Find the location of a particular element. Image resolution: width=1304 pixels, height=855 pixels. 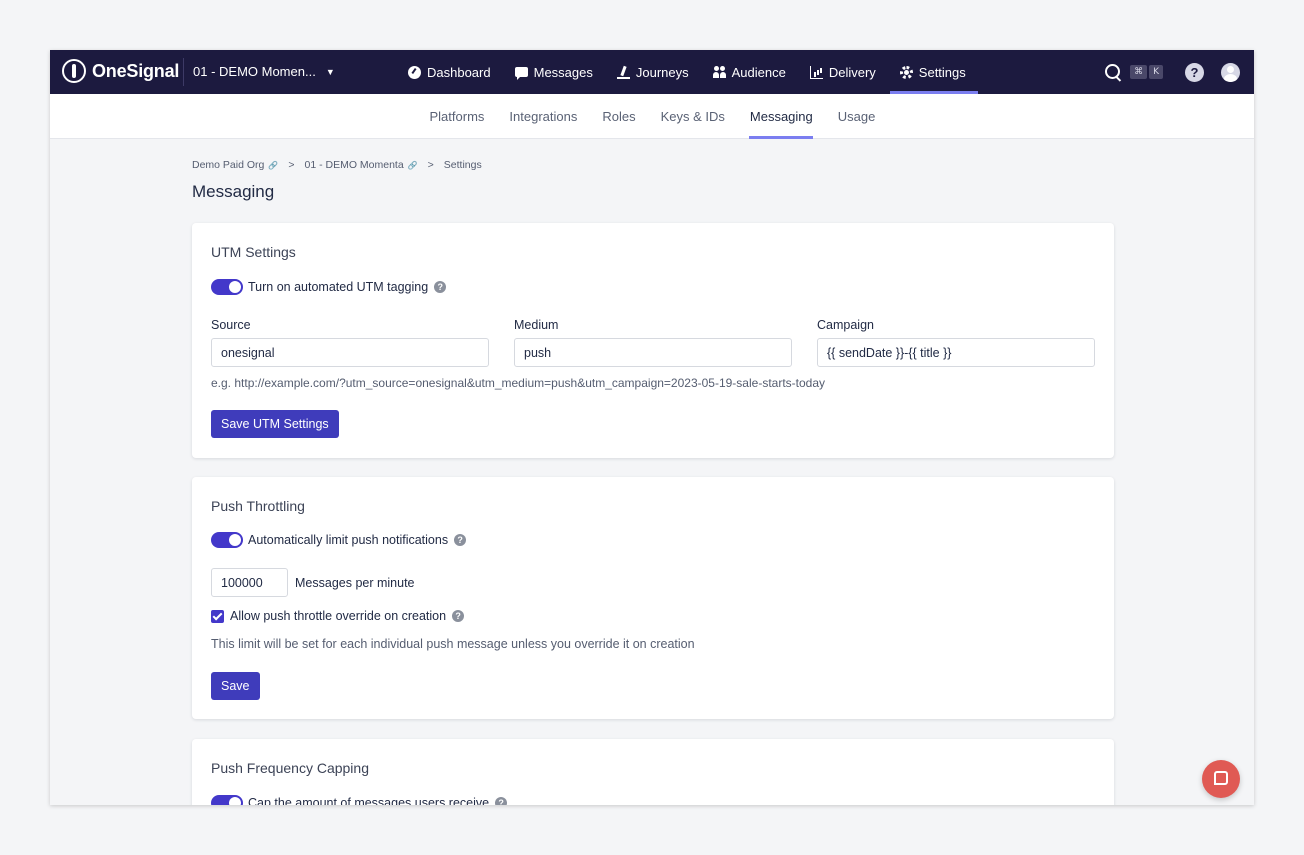

throttle-toggle is located at coordinates (227, 540).